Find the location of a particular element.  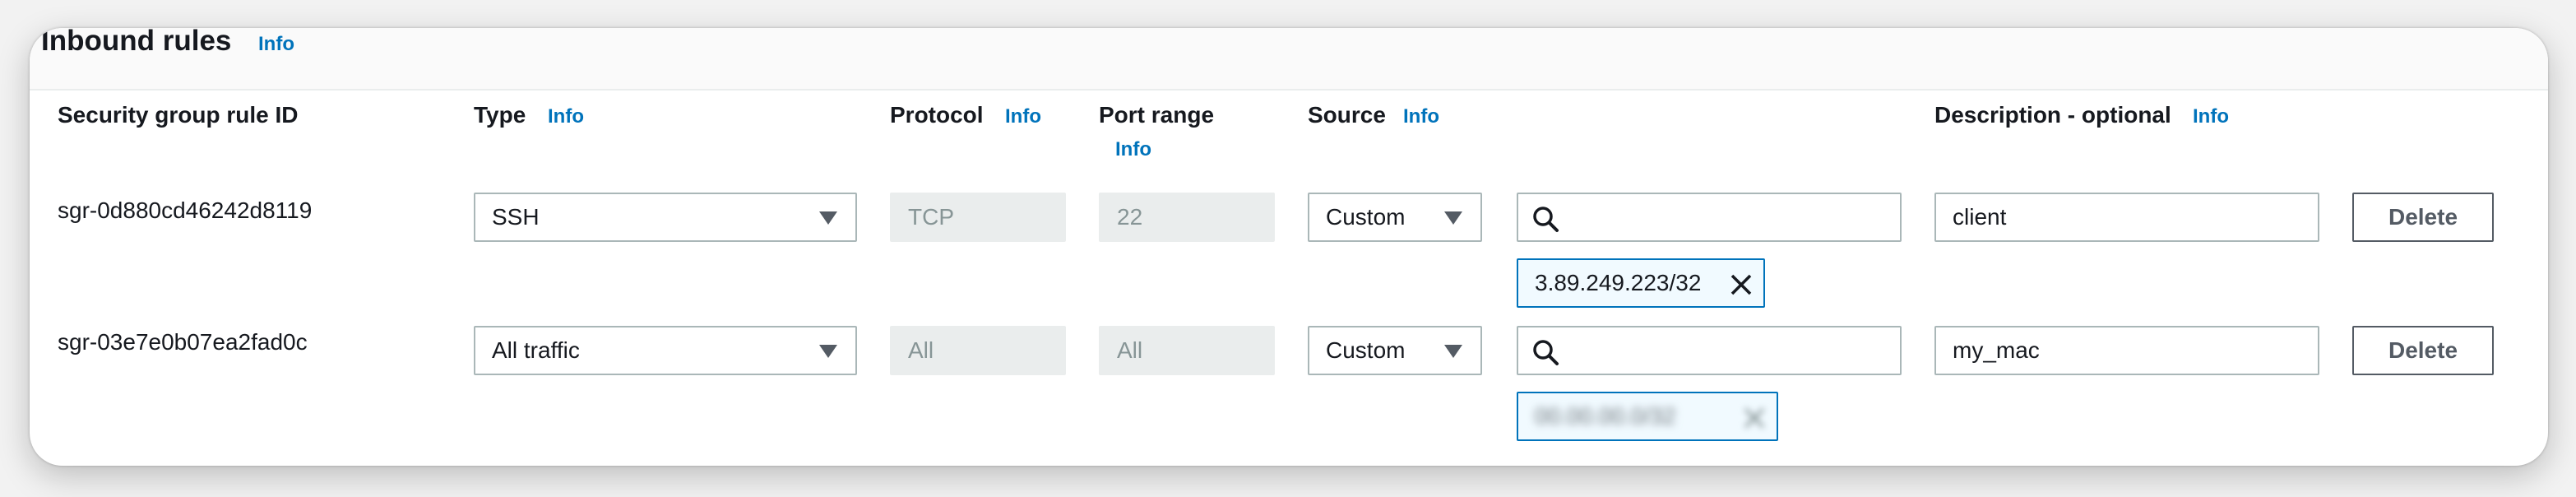

description-value: my_mac is located at coordinates (1996, 350).